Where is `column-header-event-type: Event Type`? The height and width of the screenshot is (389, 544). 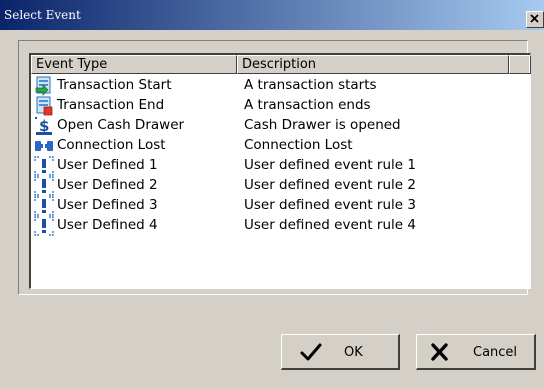 column-header-event-type: Event Type is located at coordinates (134, 64).